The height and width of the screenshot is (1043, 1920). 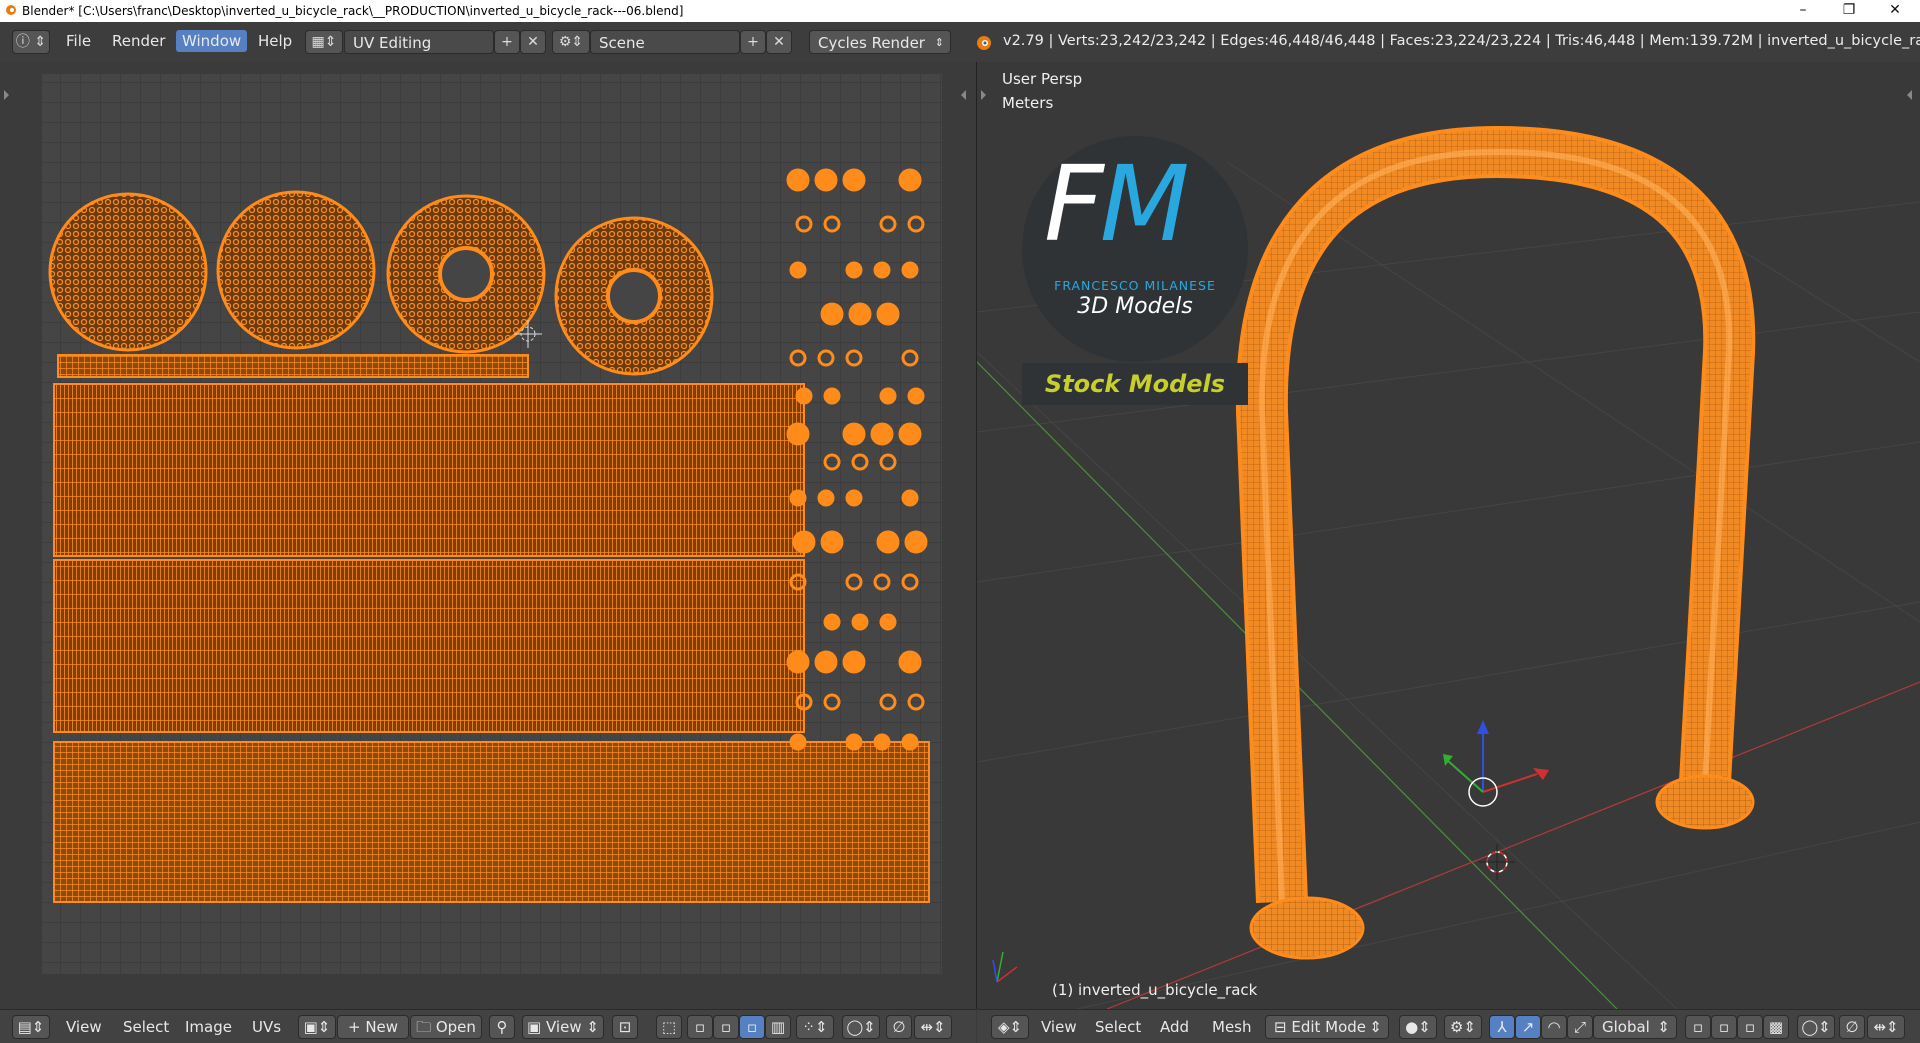 What do you see at coordinates (861, 1027) in the screenshot?
I see `proportional-edit-icon: ◯⇕` at bounding box center [861, 1027].